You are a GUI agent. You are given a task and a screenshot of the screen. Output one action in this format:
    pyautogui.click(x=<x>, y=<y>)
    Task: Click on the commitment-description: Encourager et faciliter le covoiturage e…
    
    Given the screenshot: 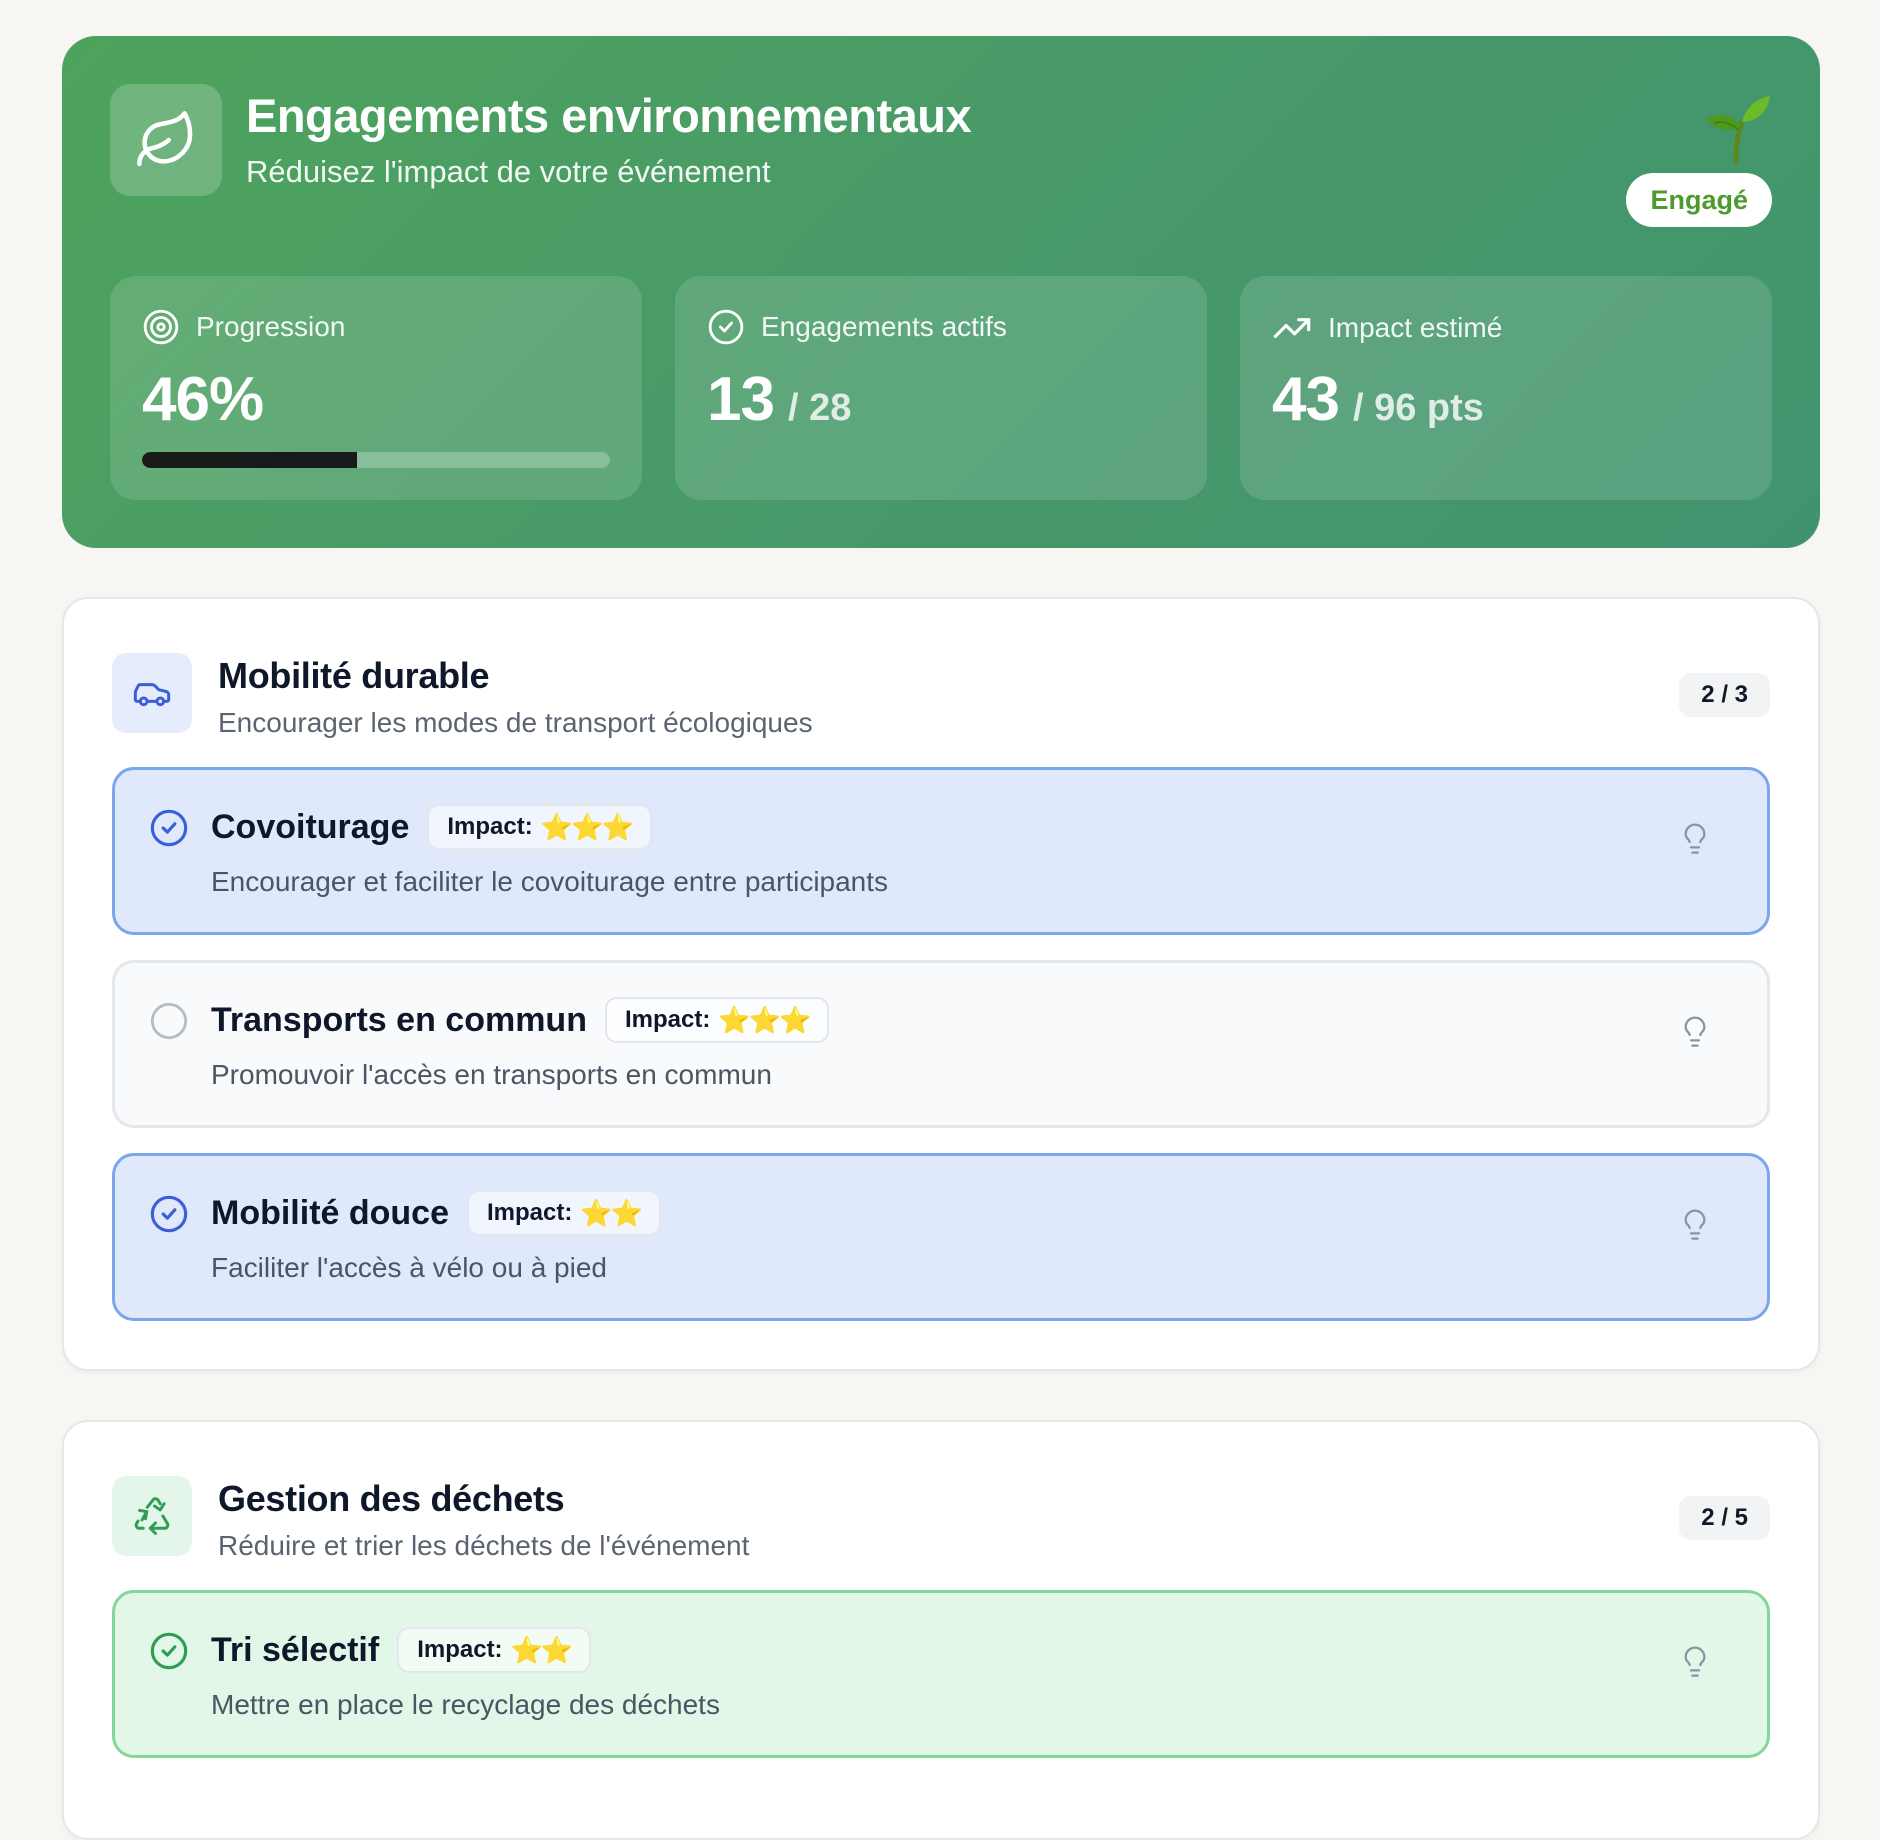 What is the action you would take?
    pyautogui.click(x=550, y=881)
    